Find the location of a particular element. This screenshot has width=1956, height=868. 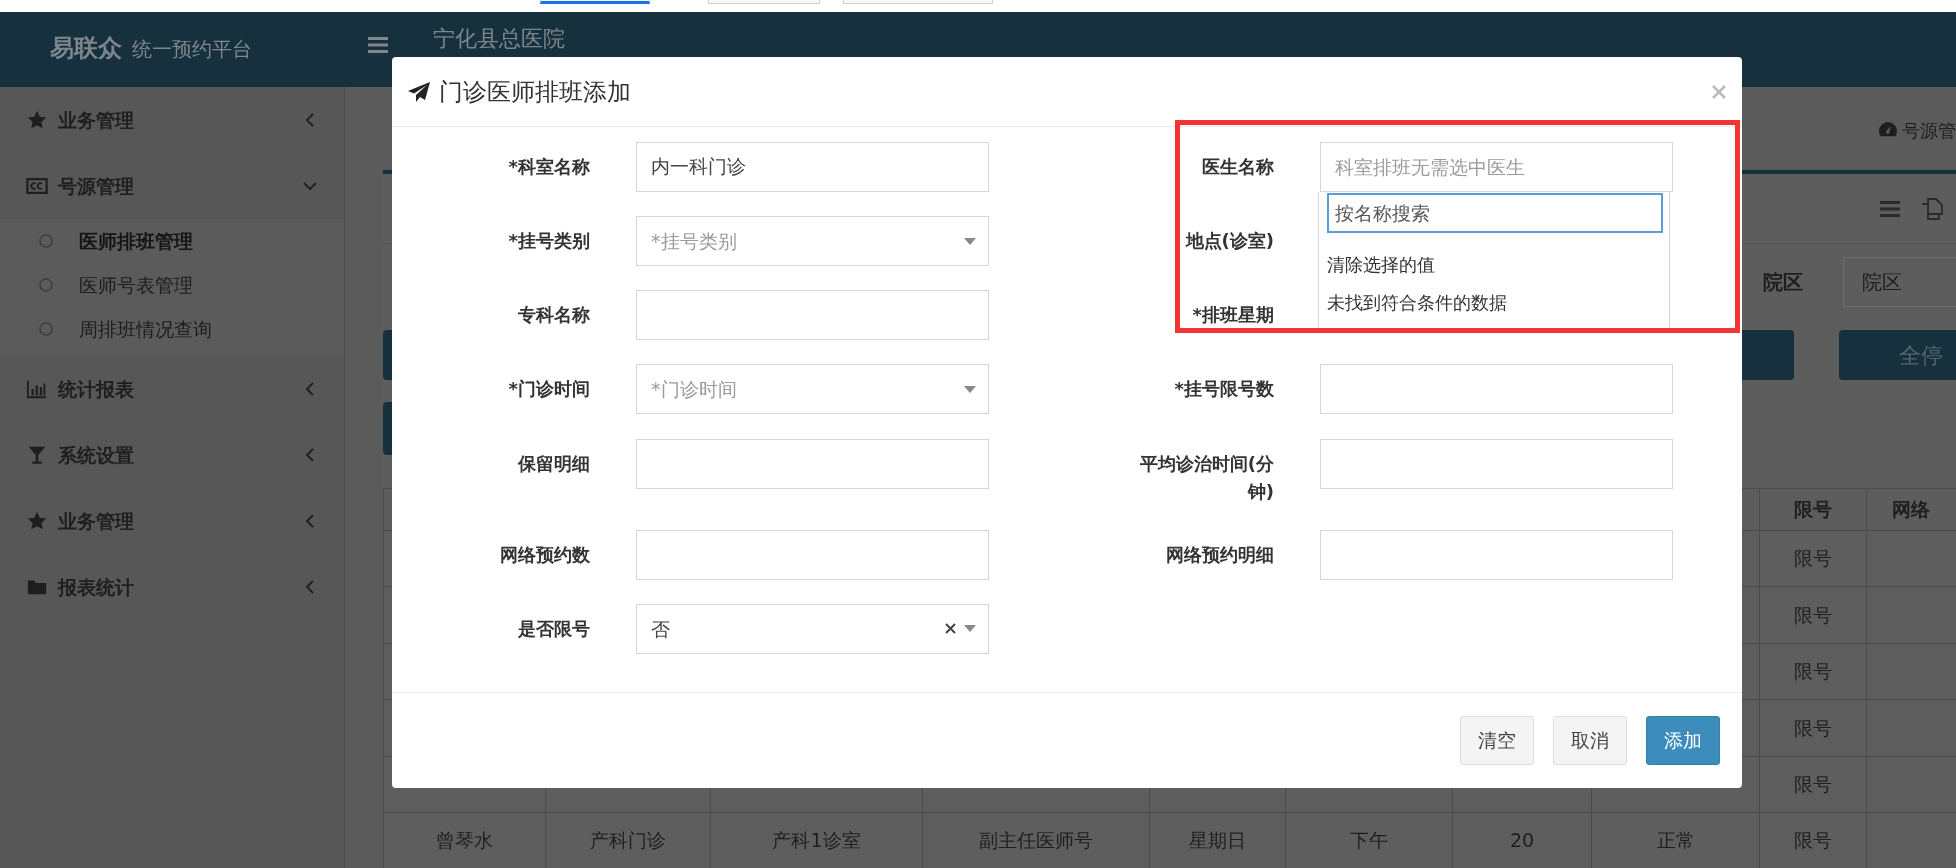

copy-icon is located at coordinates (1932, 208).